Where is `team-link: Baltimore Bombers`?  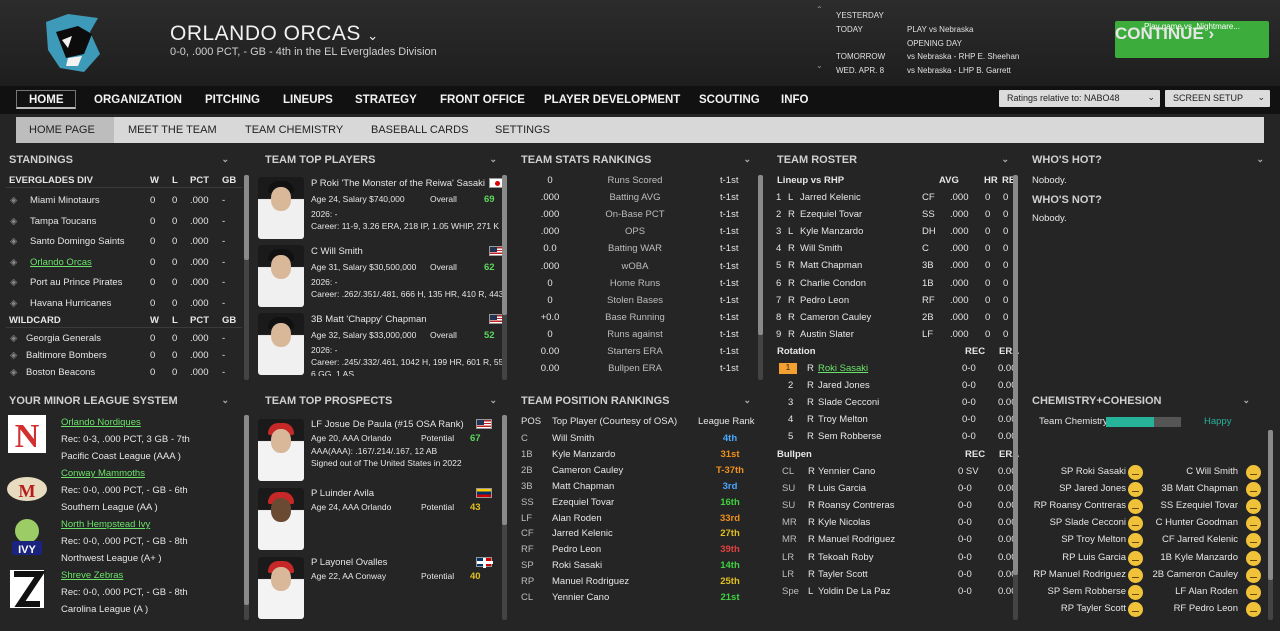
team-link: Baltimore Bombers is located at coordinates (66, 355).